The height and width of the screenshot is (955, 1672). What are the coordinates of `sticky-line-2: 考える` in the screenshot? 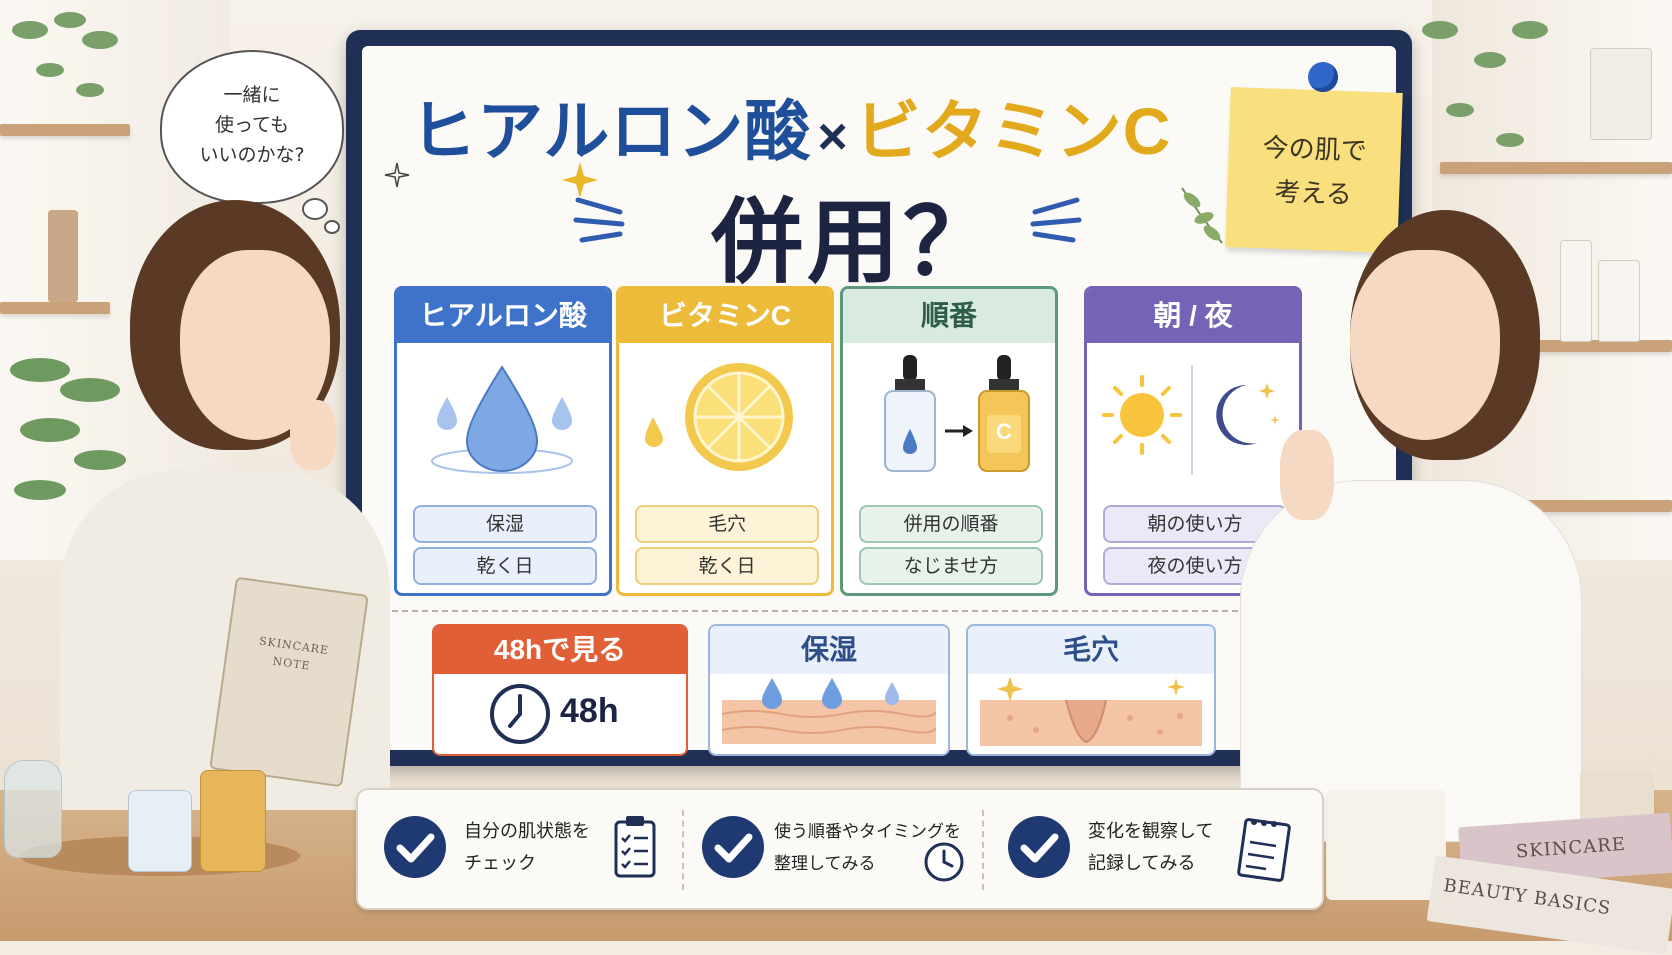 It's located at (1313, 194).